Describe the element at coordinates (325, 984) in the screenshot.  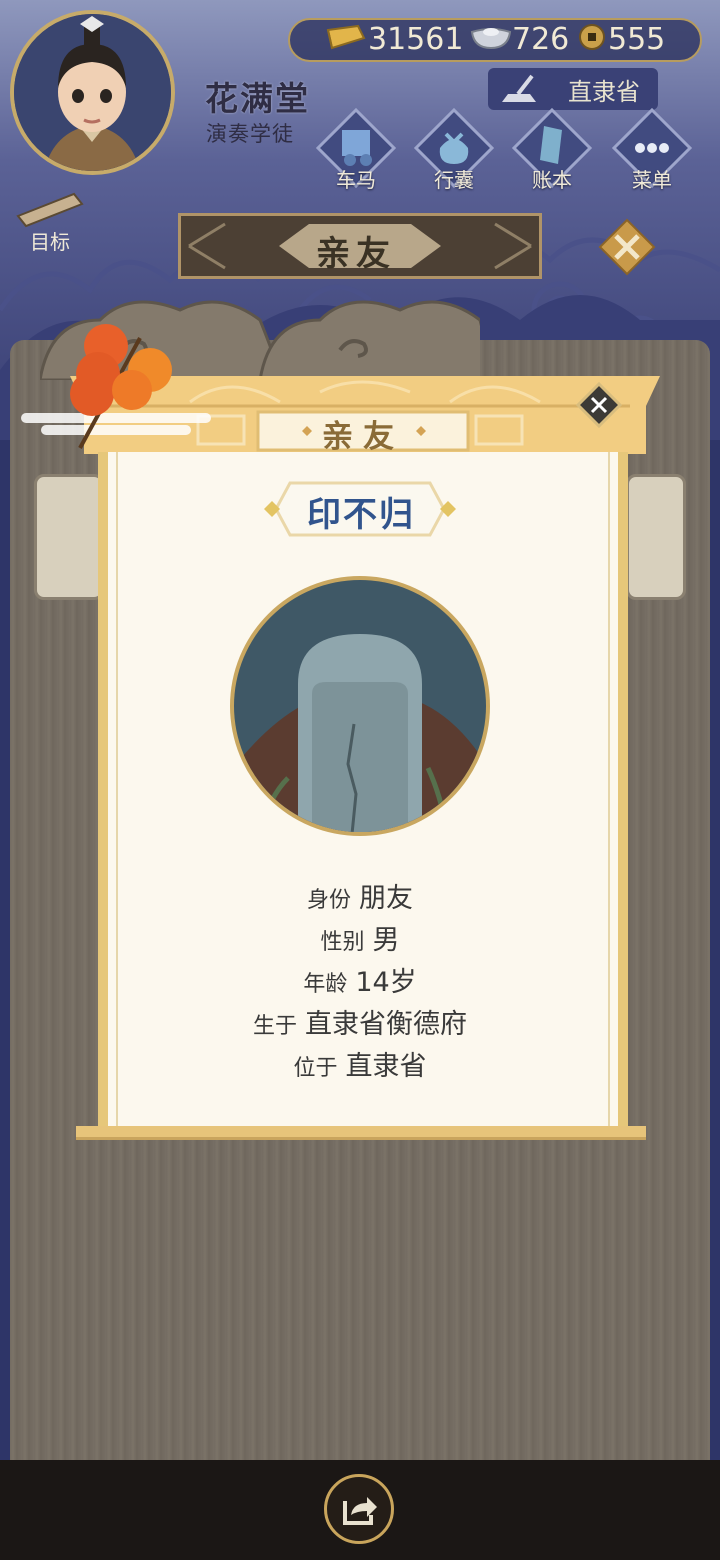
I see `age-label: 年龄` at that location.